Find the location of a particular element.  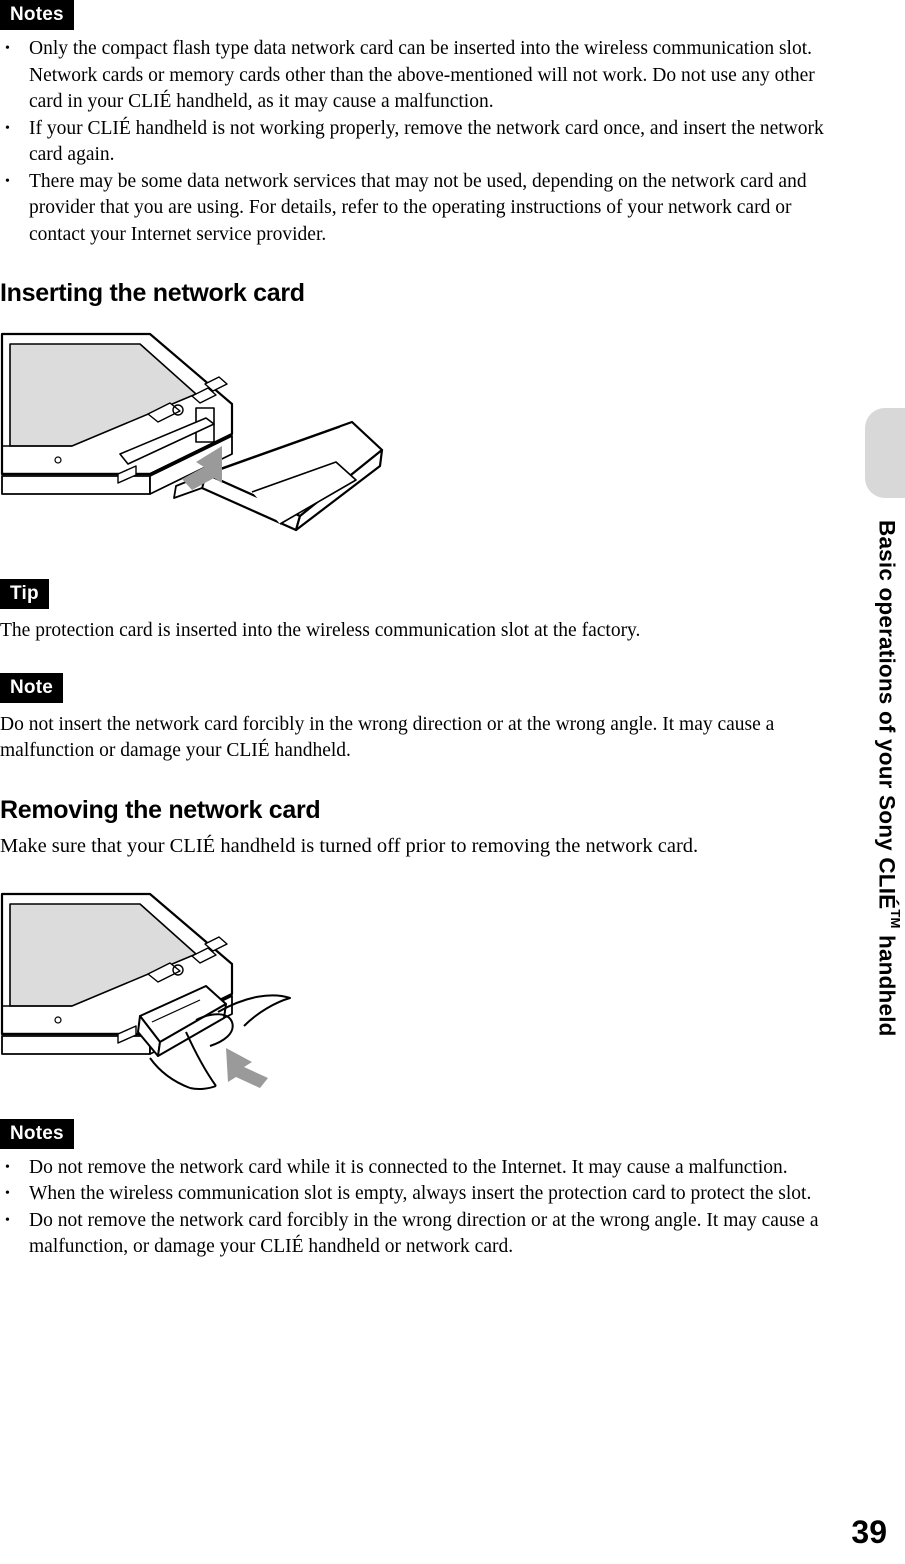

clie-remove-illustration-icon is located at coordinates (145, 991).